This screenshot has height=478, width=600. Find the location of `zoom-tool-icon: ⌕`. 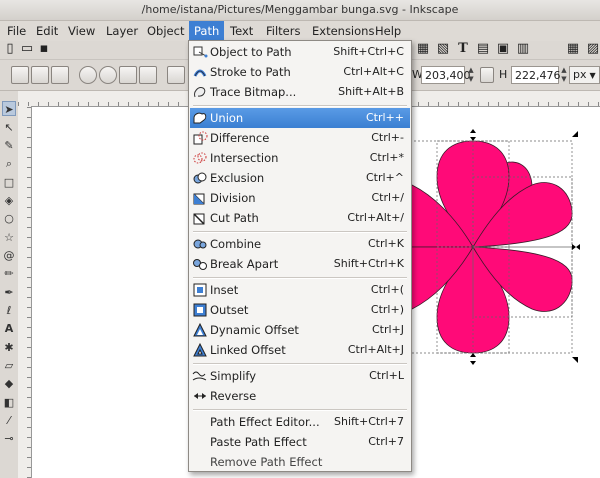

zoom-tool-icon: ⌕ is located at coordinates (9, 163).